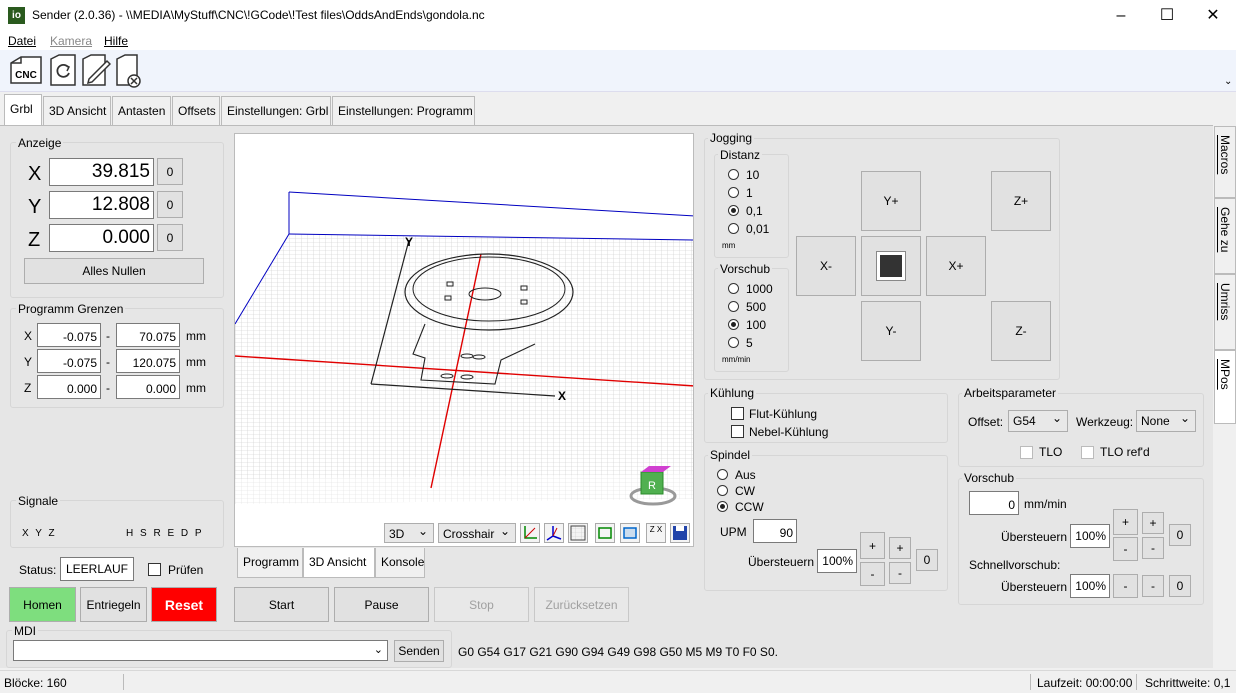 This screenshot has height=693, width=1236. What do you see at coordinates (872, 574) in the screenshot?
I see `spindle-override-minus-10: -` at bounding box center [872, 574].